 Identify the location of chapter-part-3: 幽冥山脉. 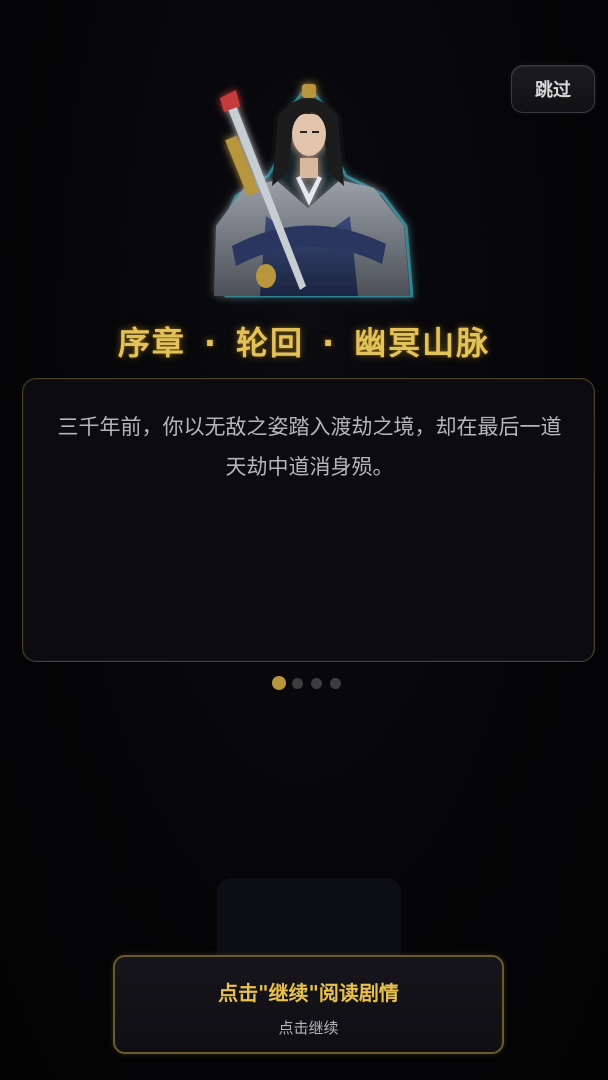
(422, 343).